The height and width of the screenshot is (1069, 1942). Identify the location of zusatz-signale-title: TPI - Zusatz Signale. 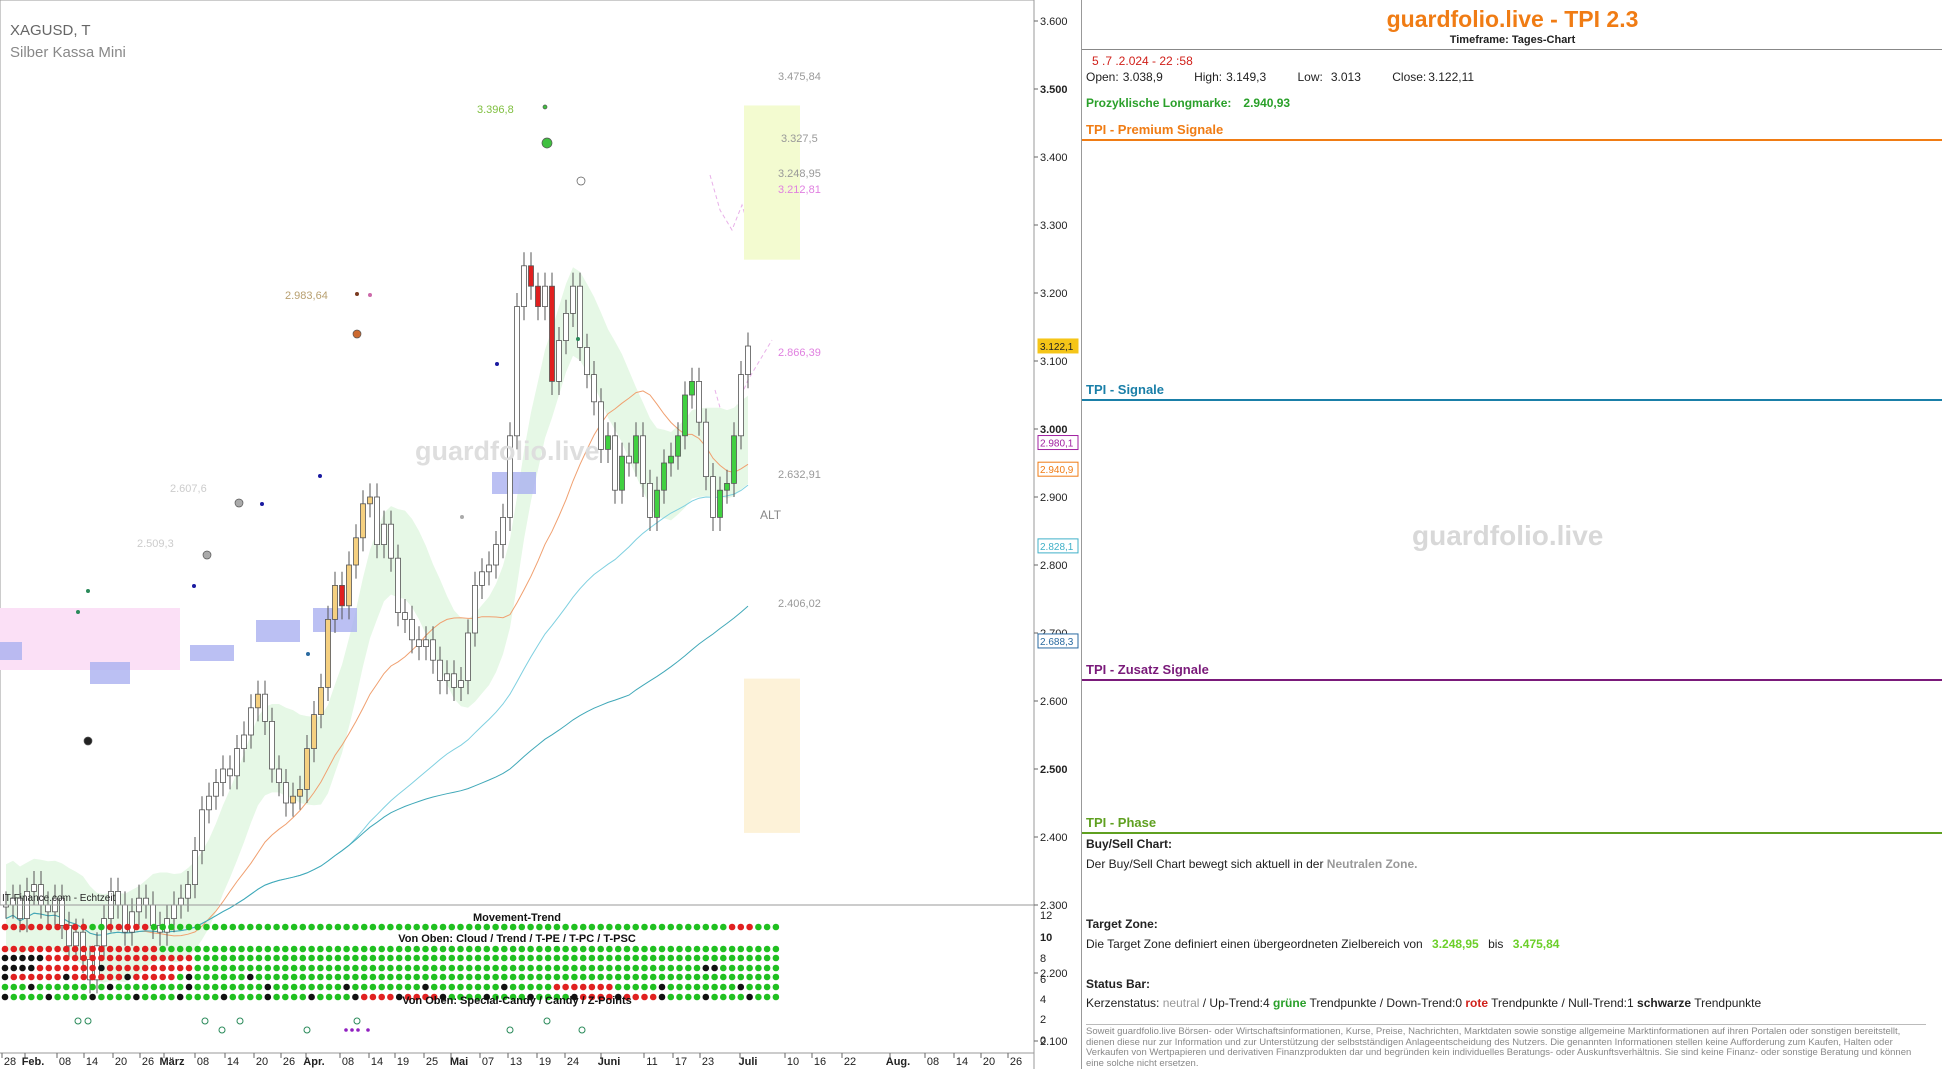
(1147, 669).